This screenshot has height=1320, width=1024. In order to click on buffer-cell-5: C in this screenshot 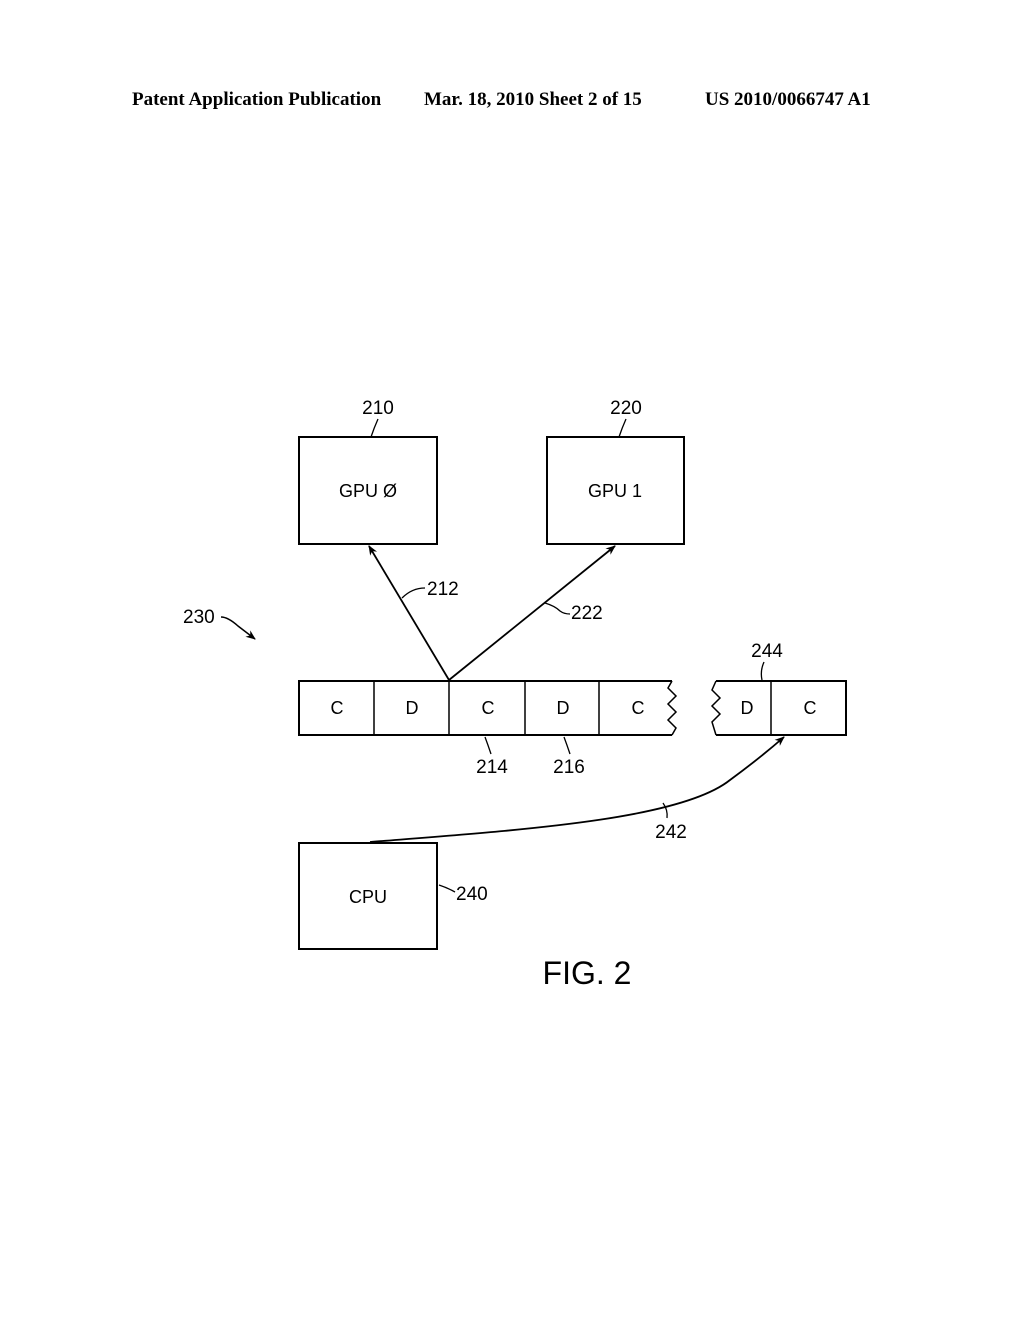, I will do `click(638, 708)`.